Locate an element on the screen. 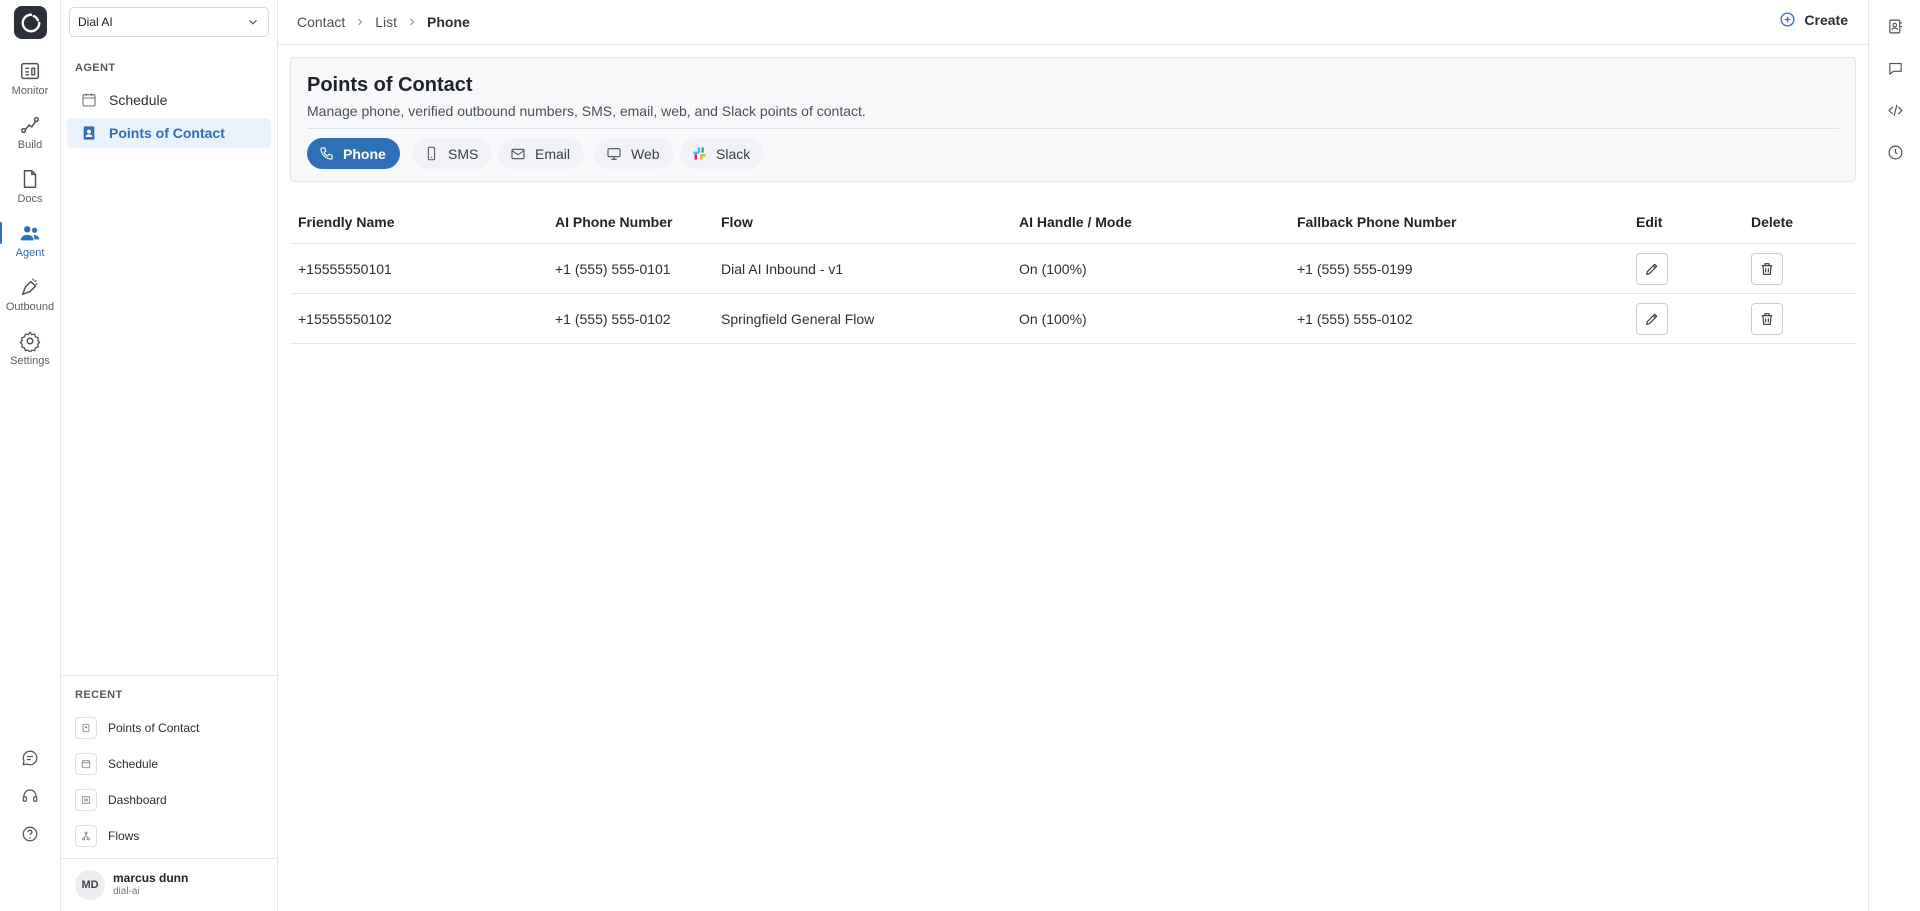  support-button is located at coordinates (30, 796).